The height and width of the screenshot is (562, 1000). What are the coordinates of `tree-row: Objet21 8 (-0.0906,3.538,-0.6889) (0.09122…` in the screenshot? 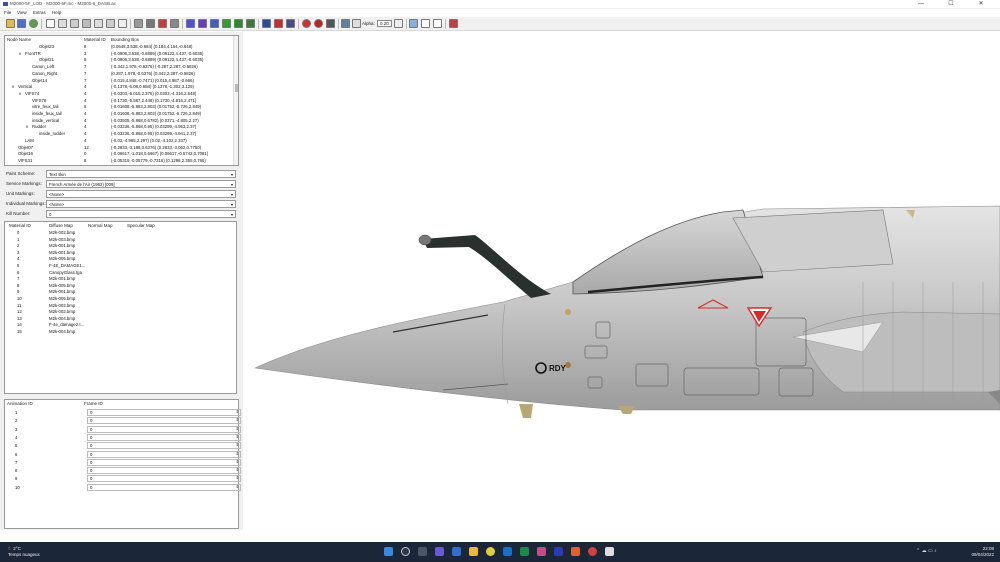 It's located at (120, 60).